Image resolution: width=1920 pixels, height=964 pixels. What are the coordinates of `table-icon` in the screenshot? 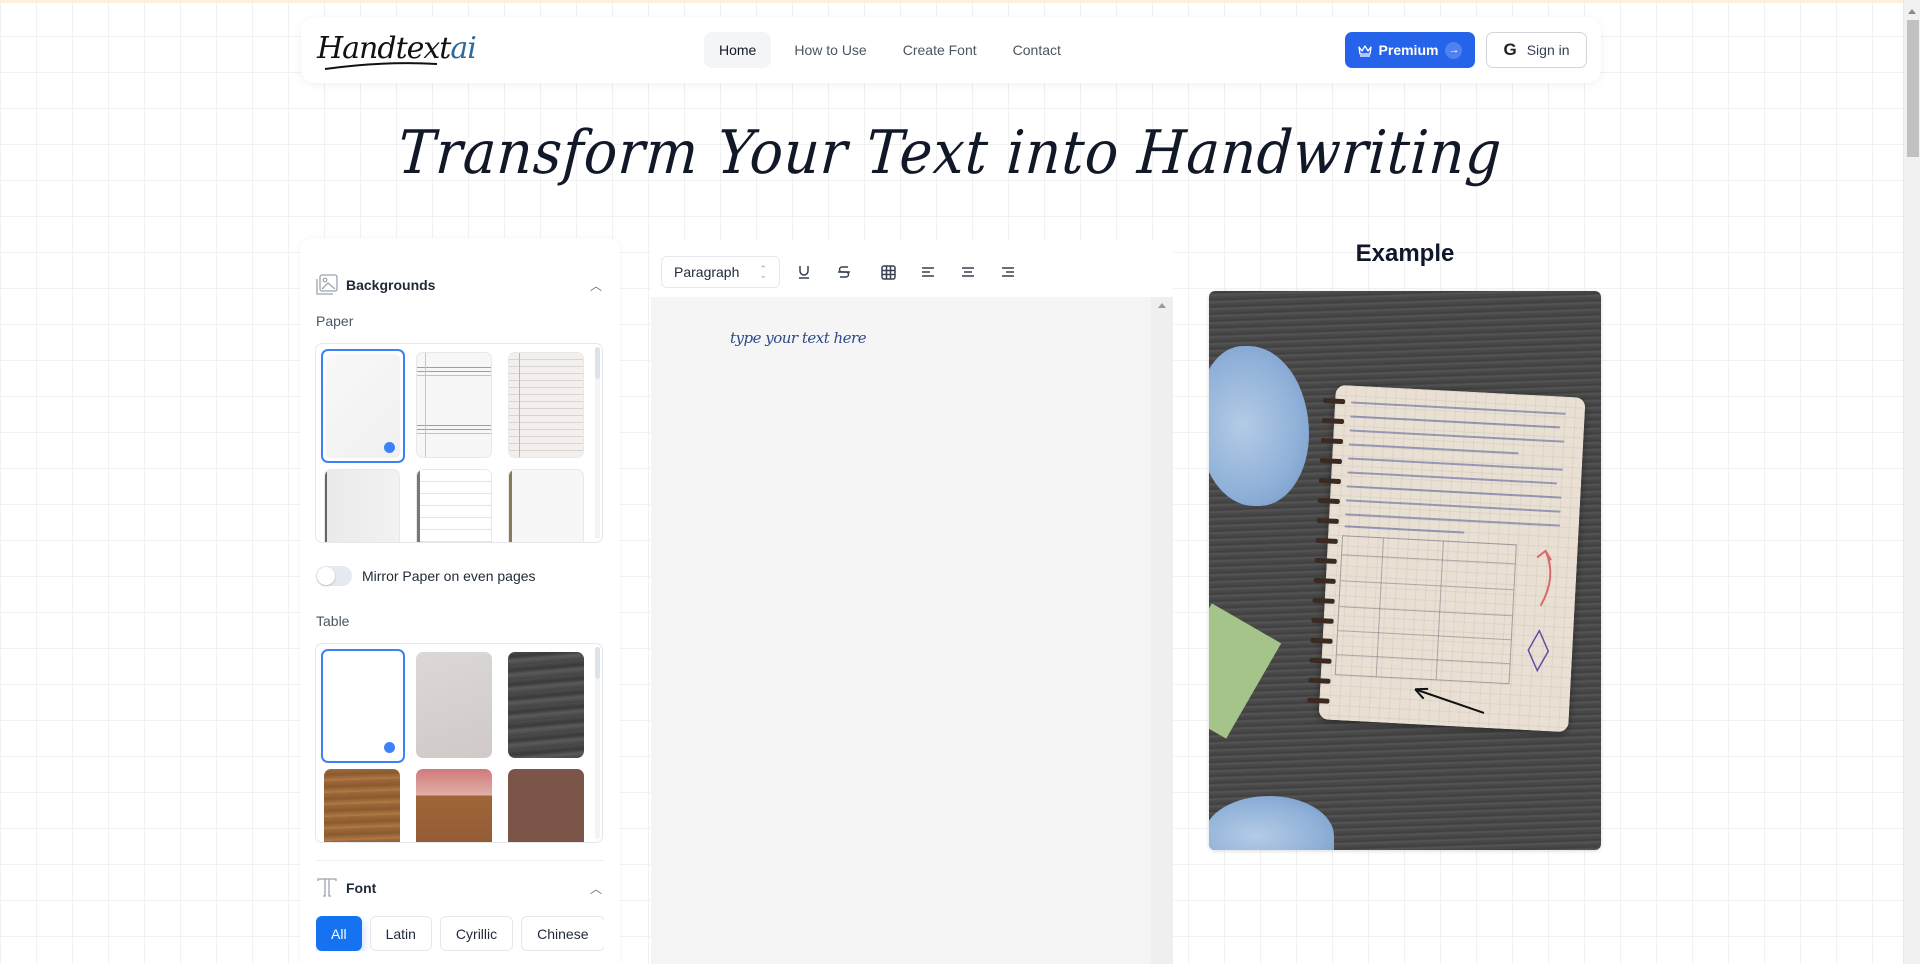 It's located at (888, 272).